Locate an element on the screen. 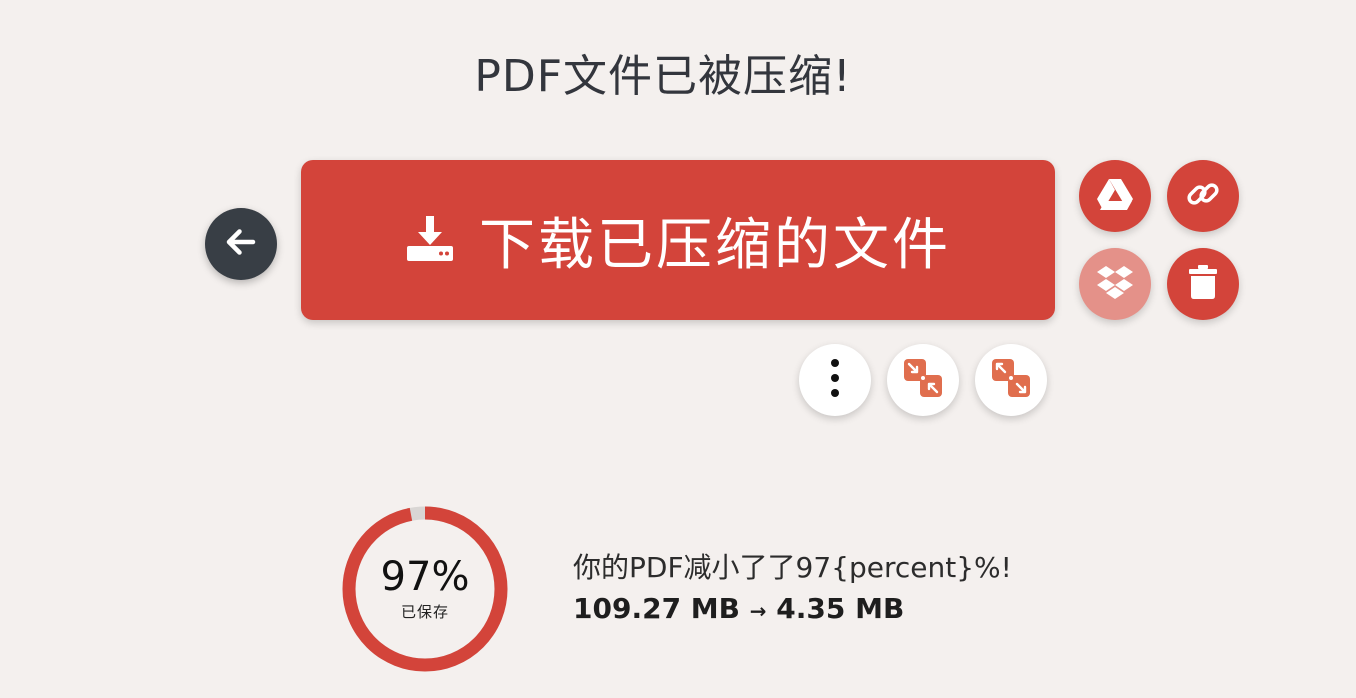 The image size is (1356, 698). more-vertical-icon is located at coordinates (835, 380).